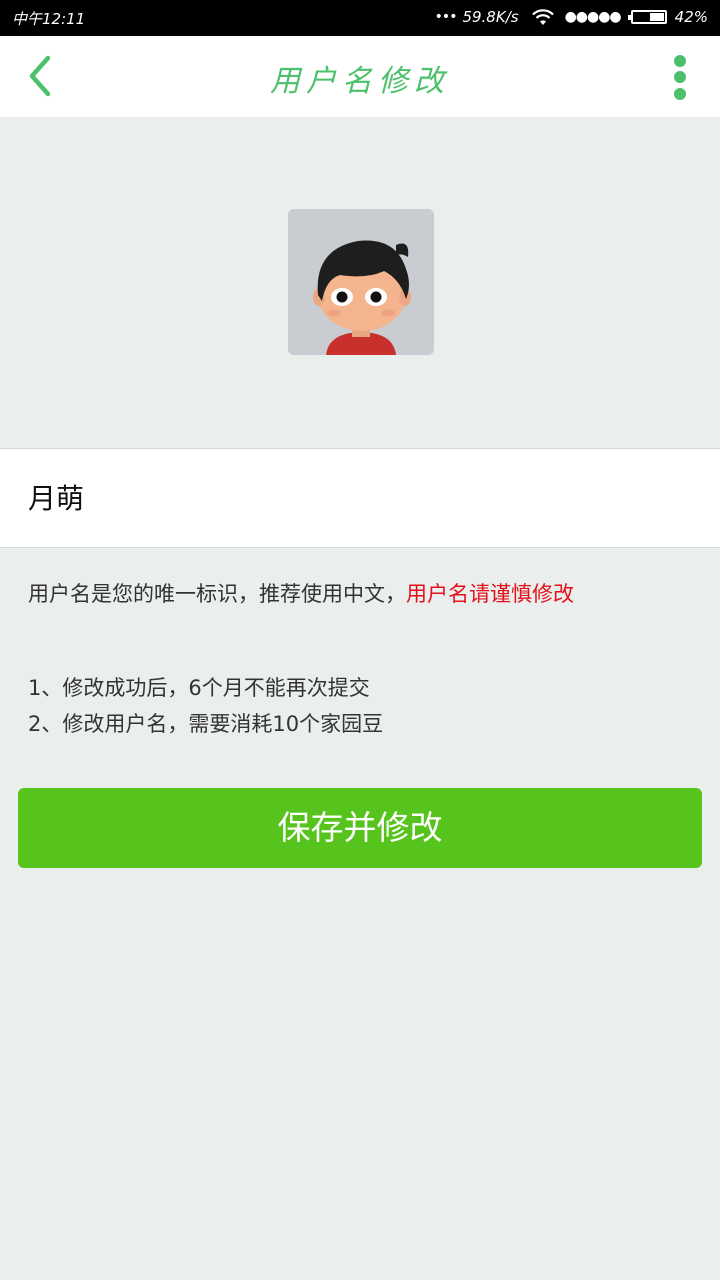 The image size is (720, 1280). Describe the element at coordinates (360, 828) in the screenshot. I see `save-button: 保存并修改` at that location.